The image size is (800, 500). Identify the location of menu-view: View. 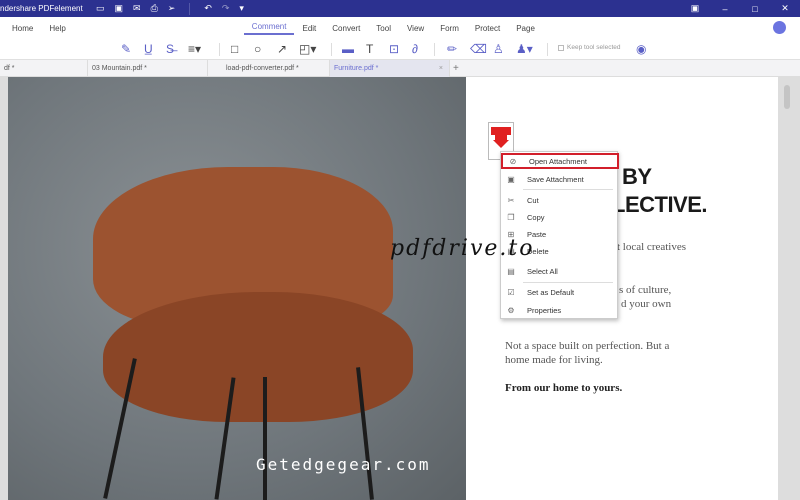
(415, 28).